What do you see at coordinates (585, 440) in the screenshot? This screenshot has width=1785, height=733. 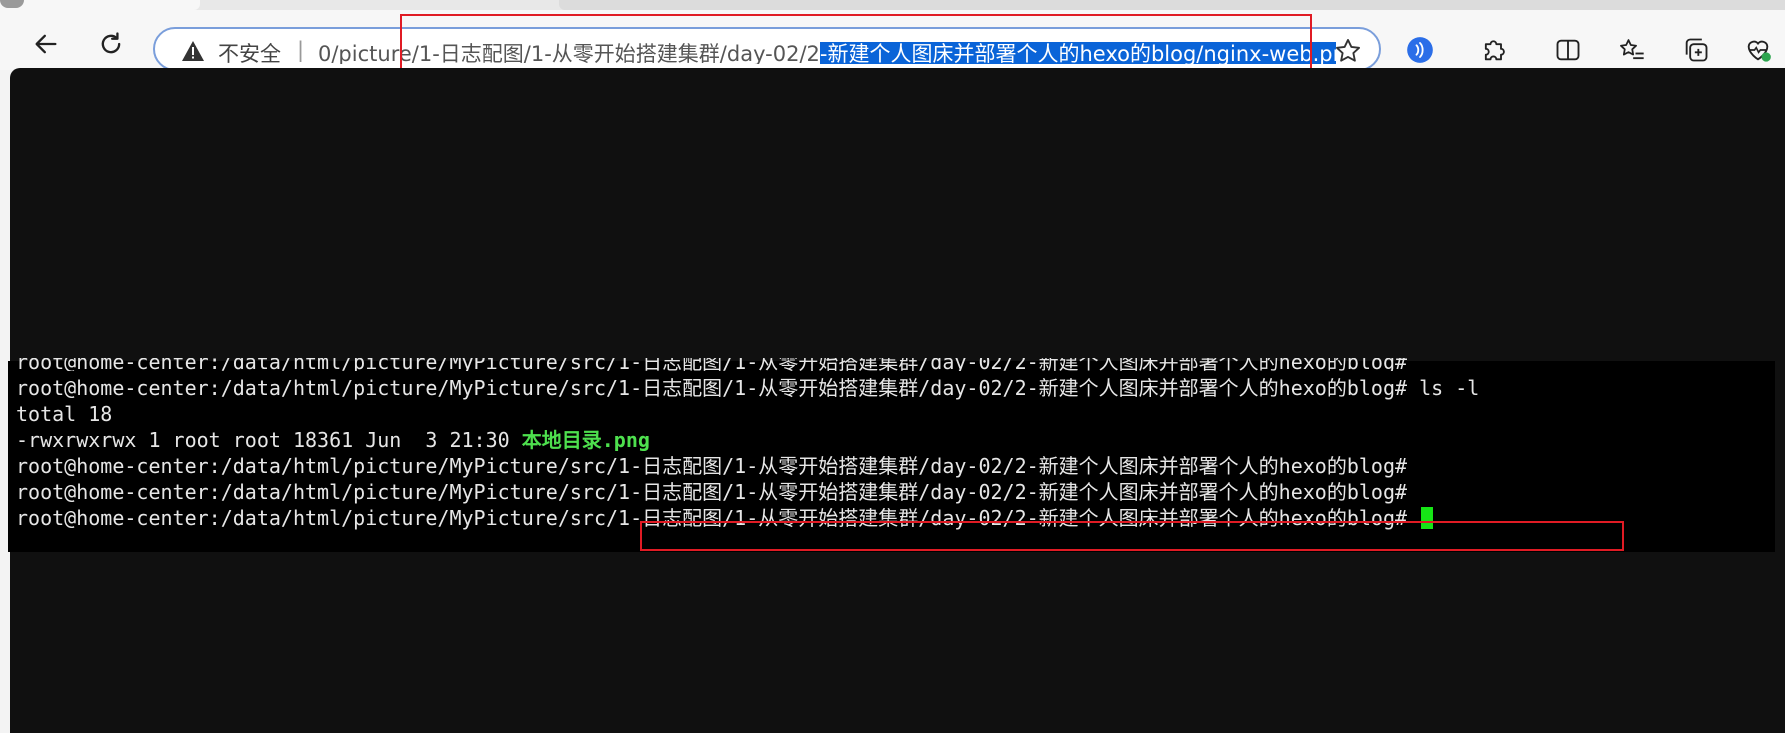 I see `file-name-text: 本地目录.png` at bounding box center [585, 440].